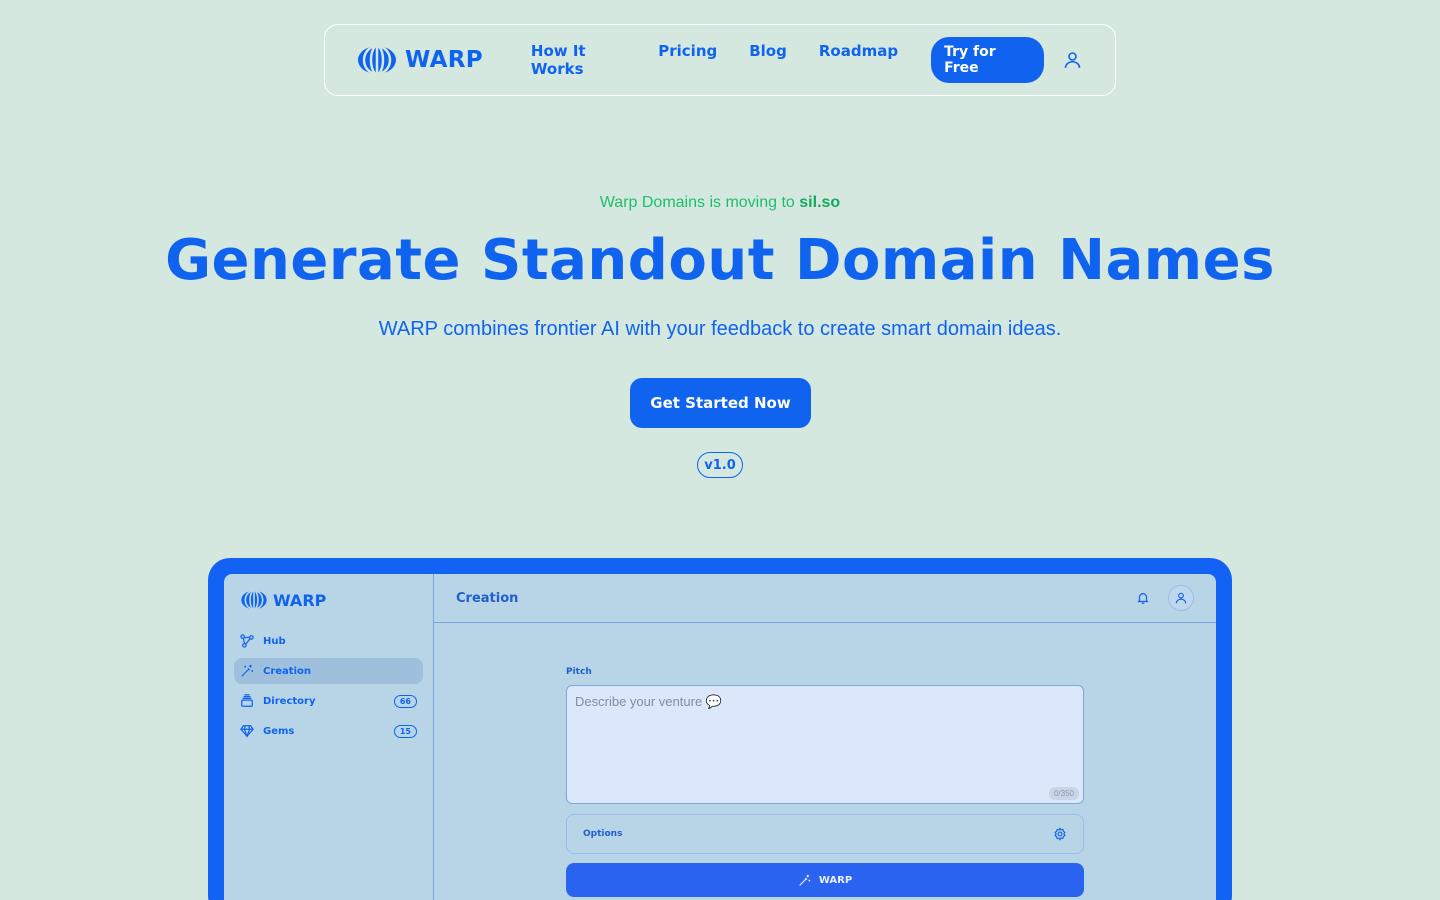  Describe the element at coordinates (1072, 60) in the screenshot. I see `user-account-icon` at that location.